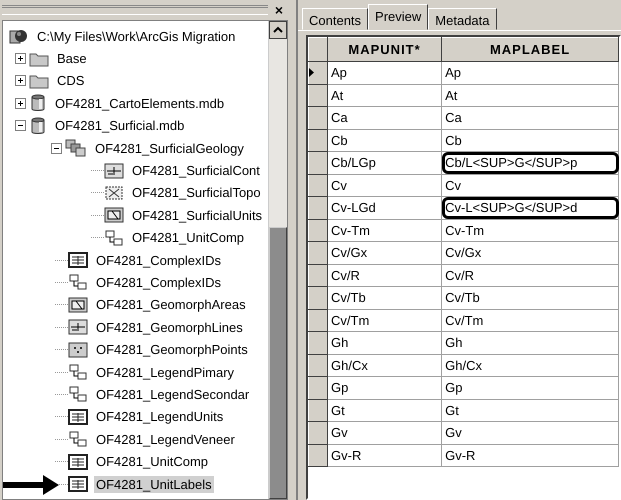 The width and height of the screenshot is (621, 500). Describe the element at coordinates (398, 17) in the screenshot. I see `tab: Preview` at that location.